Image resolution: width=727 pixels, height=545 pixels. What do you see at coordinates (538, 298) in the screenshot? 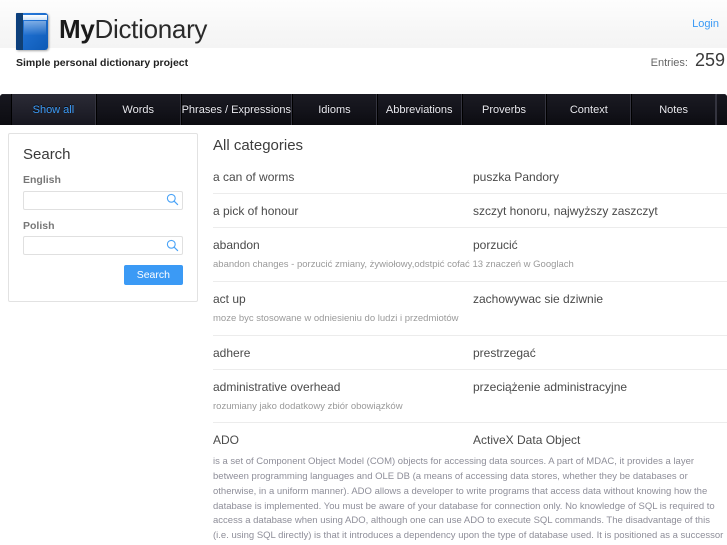
I see `entry-term-polish: zachowywac sie dziwnie` at bounding box center [538, 298].